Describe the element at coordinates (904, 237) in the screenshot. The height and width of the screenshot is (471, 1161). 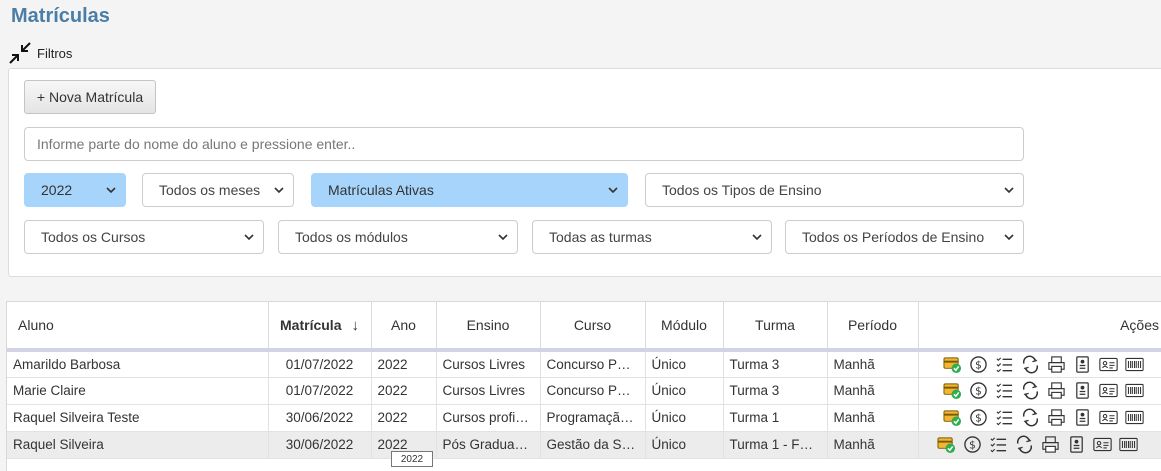
I see `period-select: Todos os Períodos de Ensino` at that location.